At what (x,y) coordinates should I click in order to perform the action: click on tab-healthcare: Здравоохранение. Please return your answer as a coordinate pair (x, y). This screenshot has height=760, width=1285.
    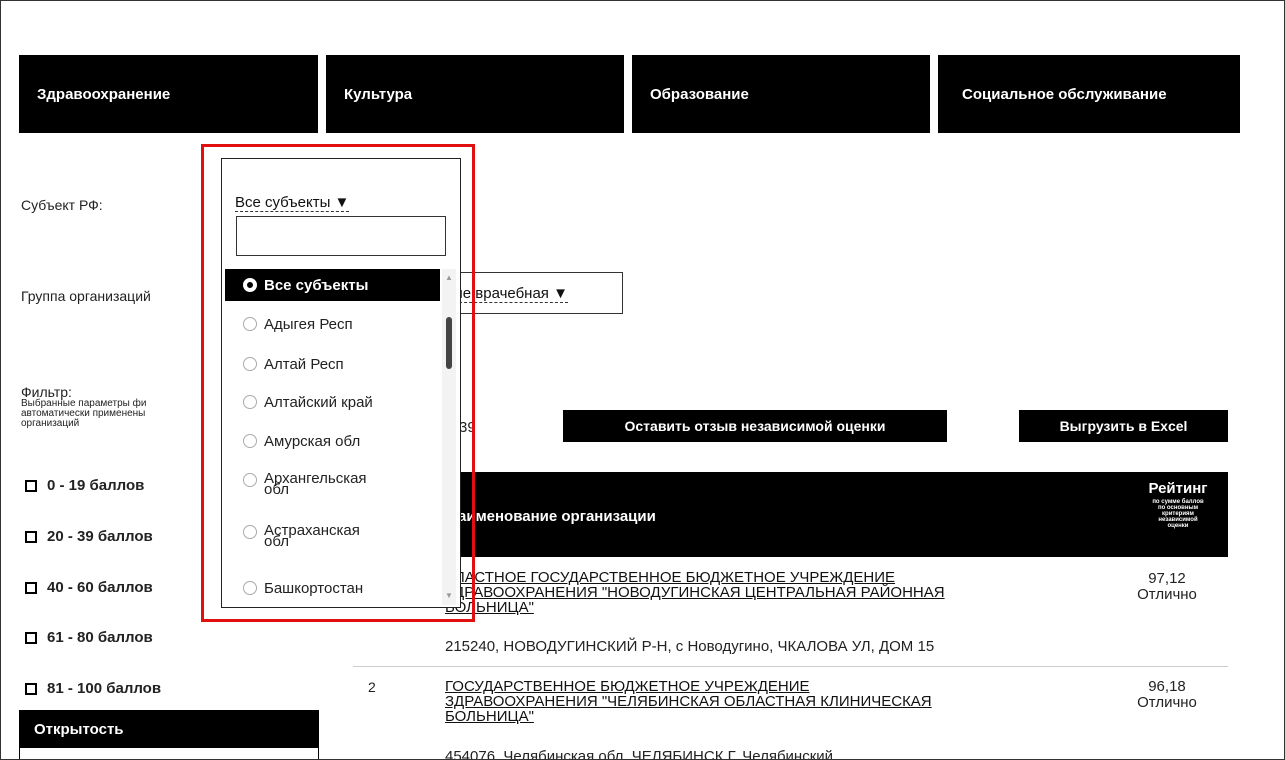
    Looking at the image, I should click on (168, 94).